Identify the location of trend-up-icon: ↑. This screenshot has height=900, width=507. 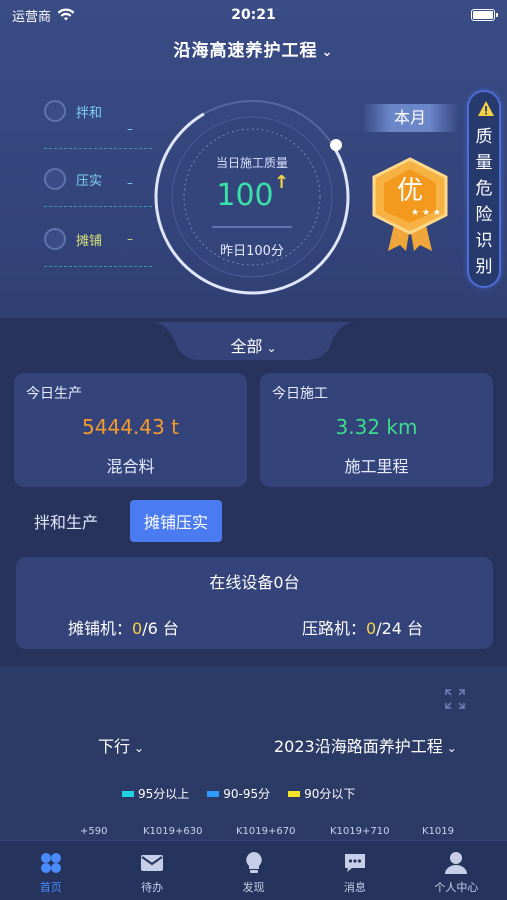
(282, 182).